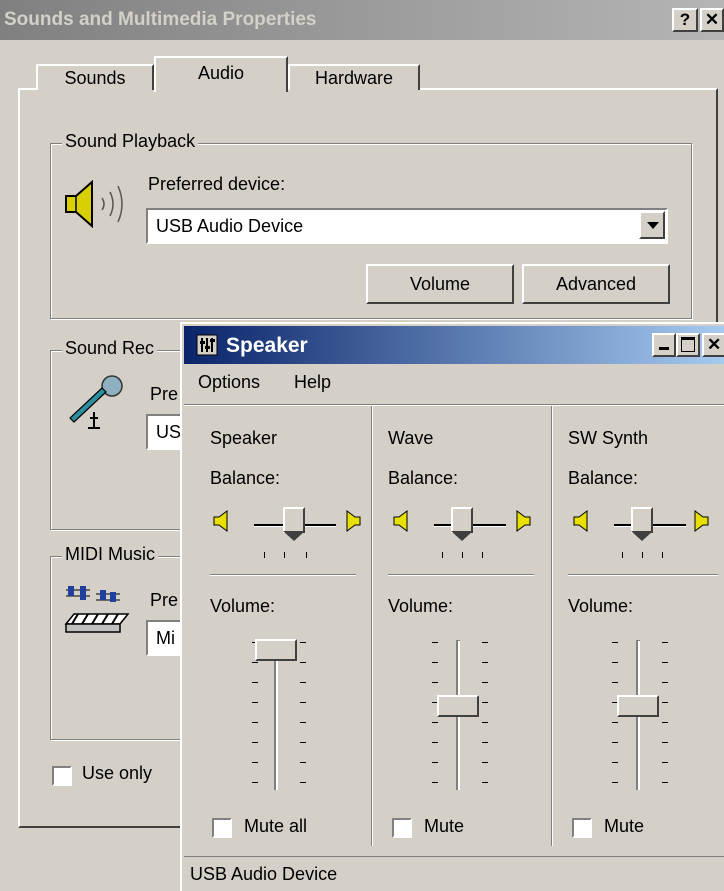 This screenshot has width=724, height=891. What do you see at coordinates (354, 77) in the screenshot?
I see `tab-hardware: Hardware` at bounding box center [354, 77].